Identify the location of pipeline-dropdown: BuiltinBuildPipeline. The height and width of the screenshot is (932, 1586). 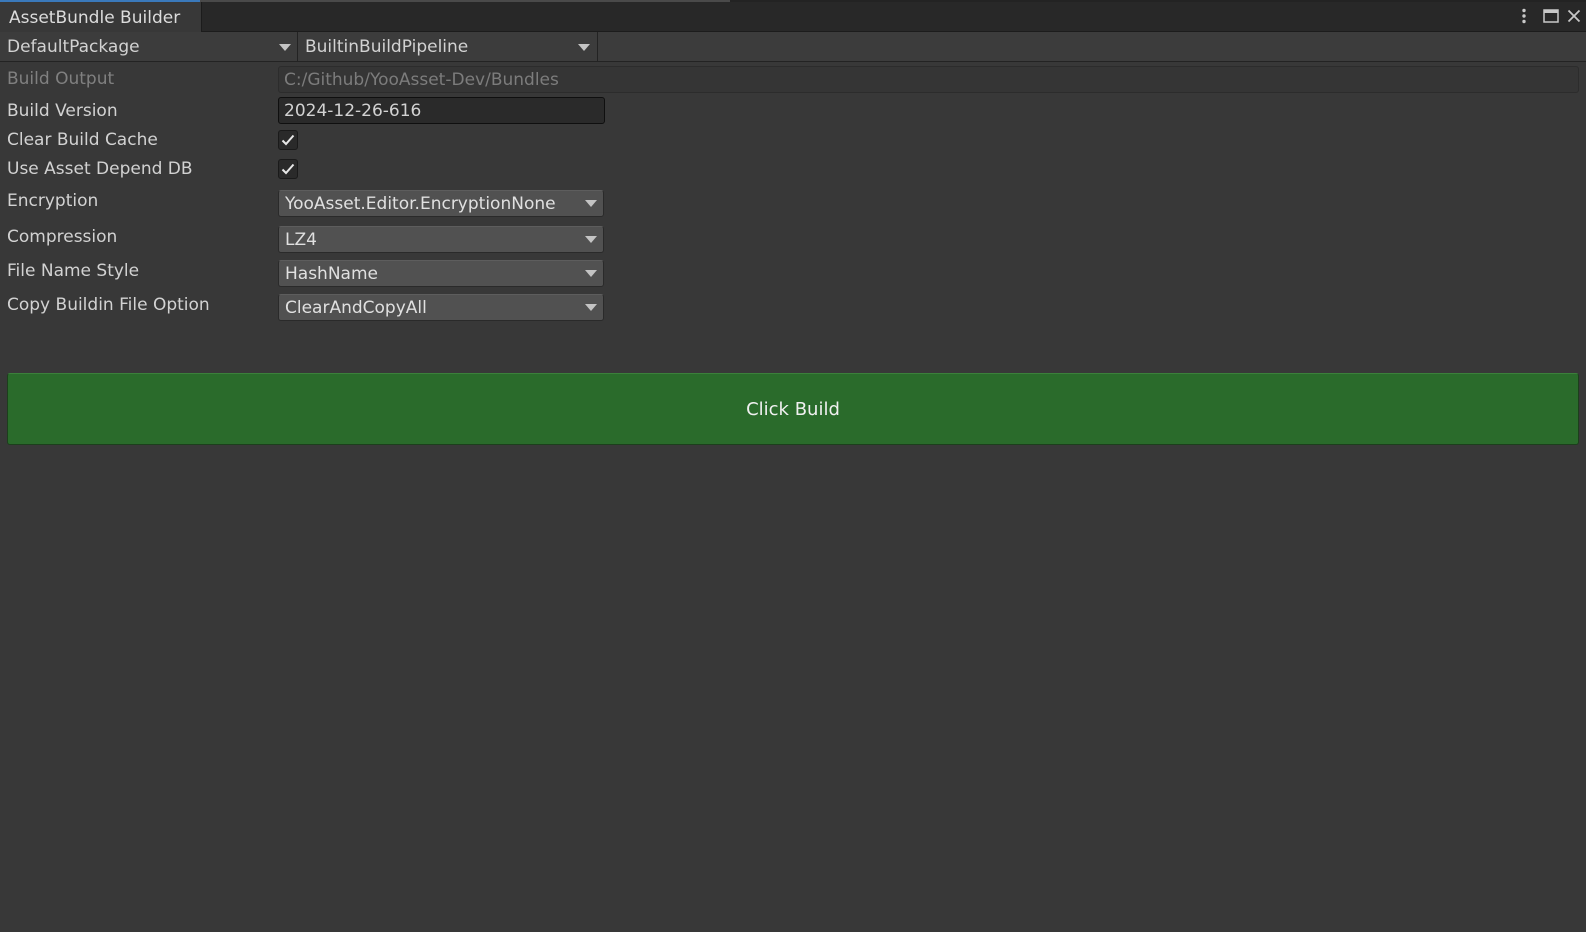
(448, 47).